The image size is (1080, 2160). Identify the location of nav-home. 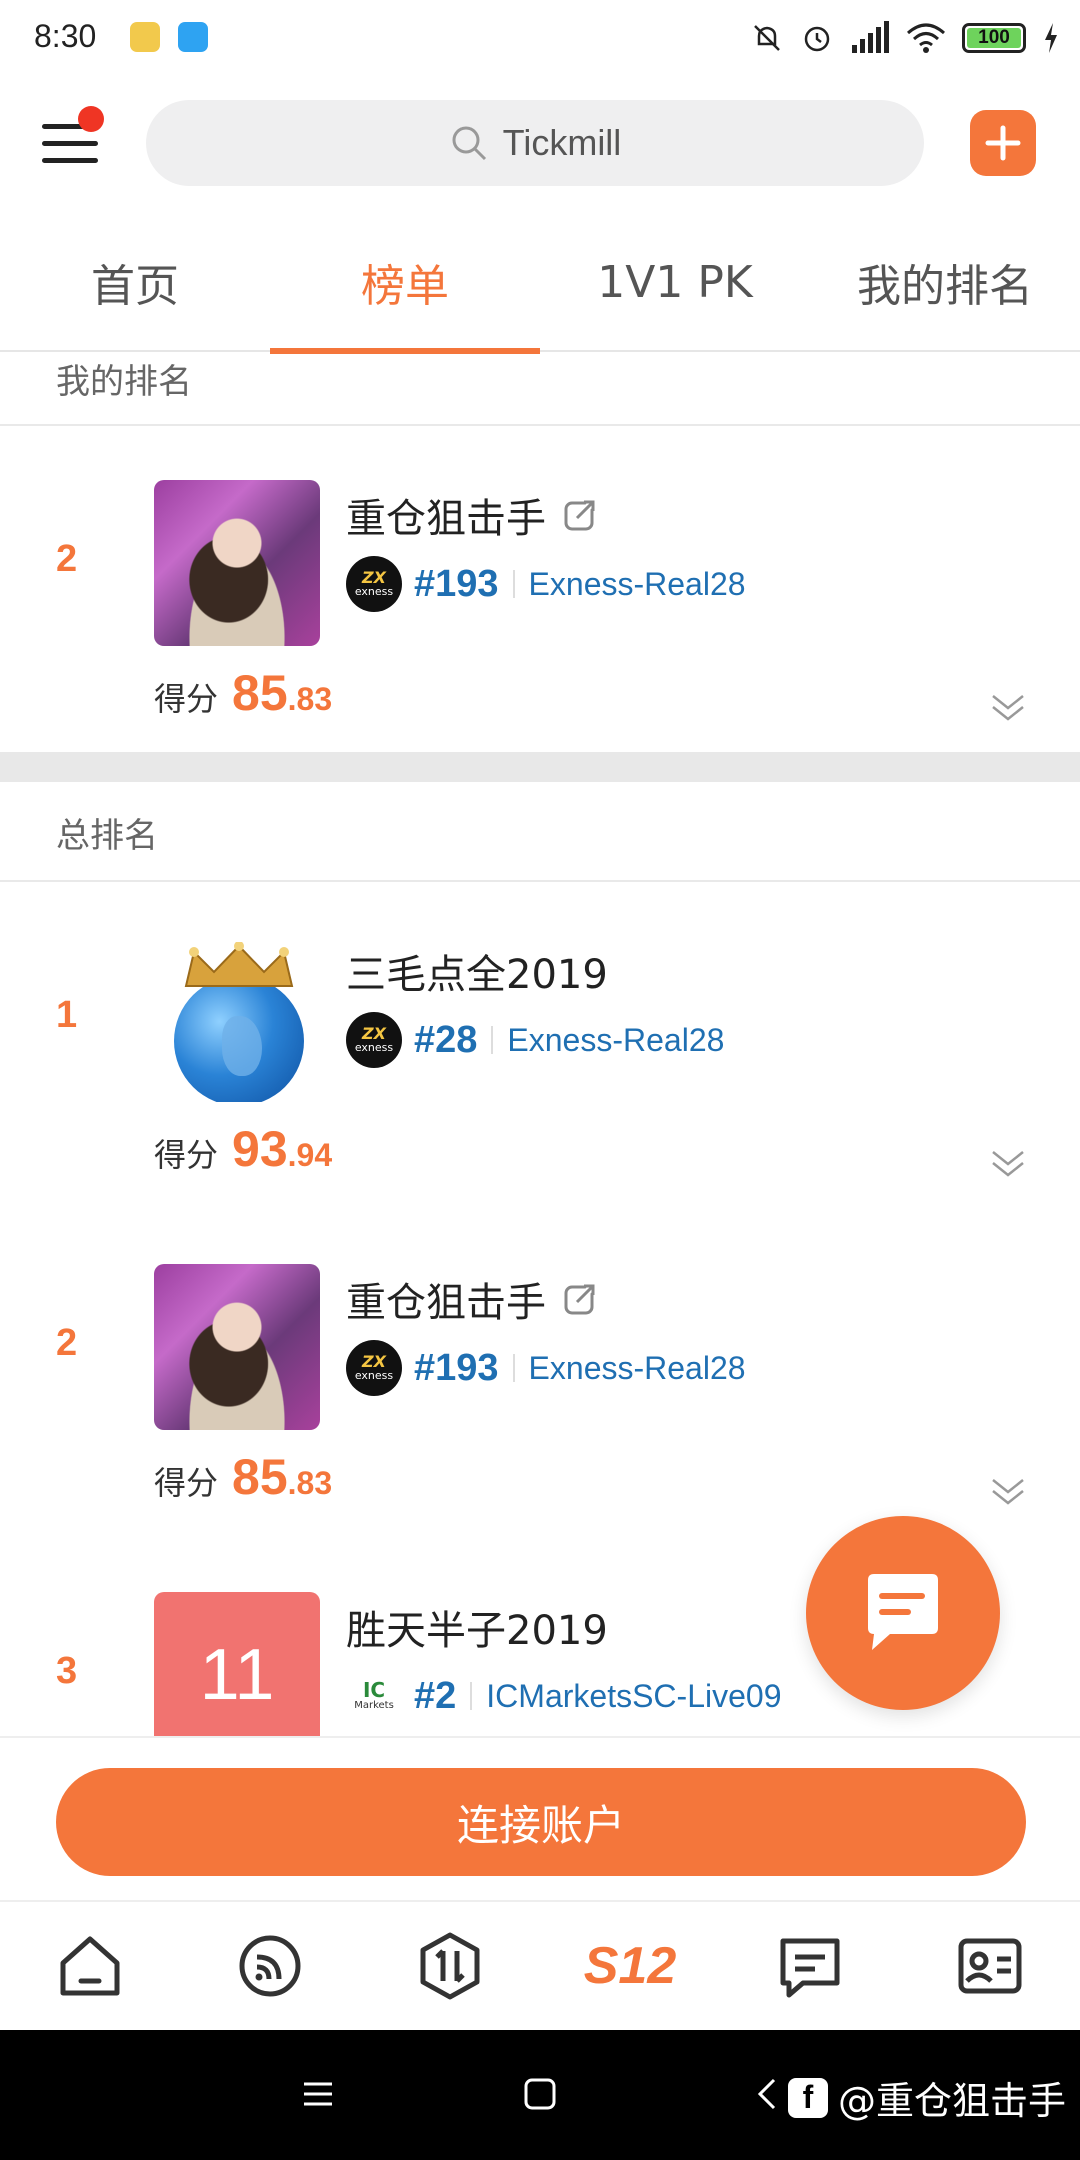
(90, 1966).